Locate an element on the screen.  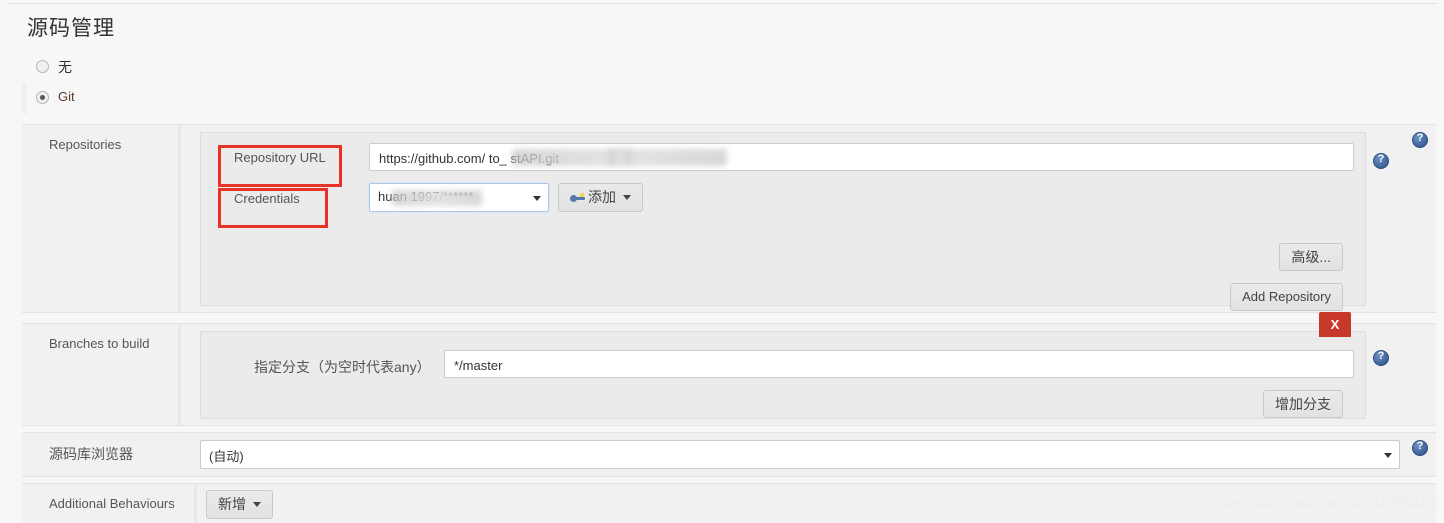
repository-url-help-icon is located at coordinates (1381, 161).